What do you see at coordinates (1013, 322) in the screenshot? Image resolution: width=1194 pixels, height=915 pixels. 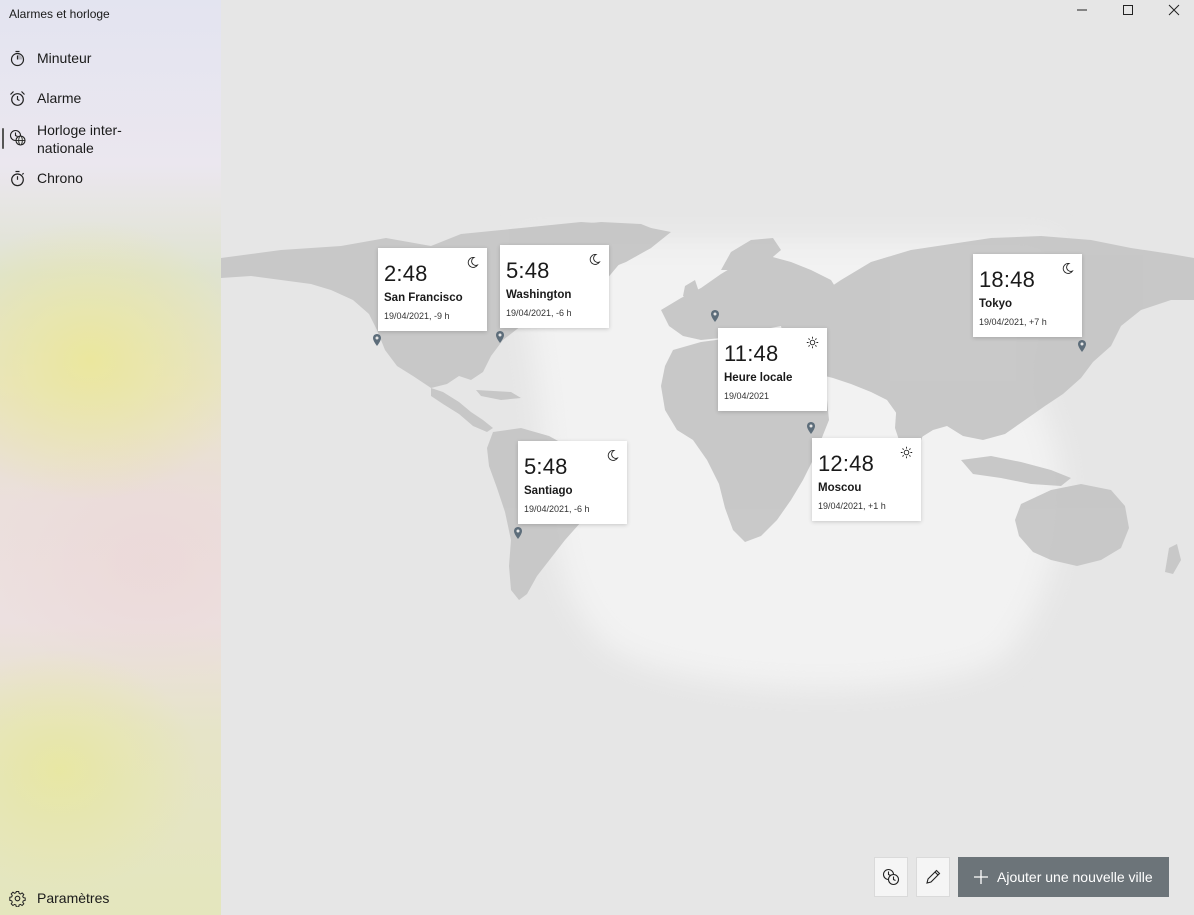 I see `clock-date: 19/04/2021, +7 h` at bounding box center [1013, 322].